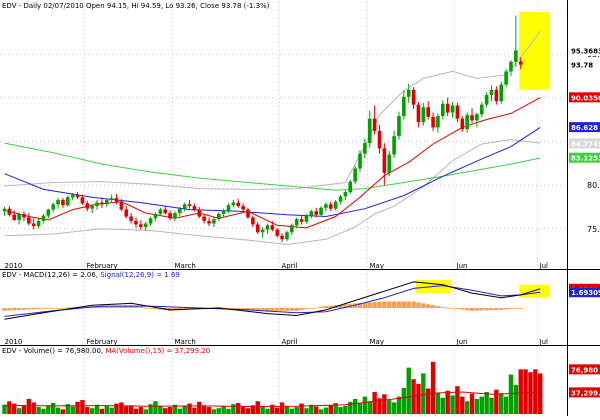  I want to click on x-tick-label: May, so click(377, 266).